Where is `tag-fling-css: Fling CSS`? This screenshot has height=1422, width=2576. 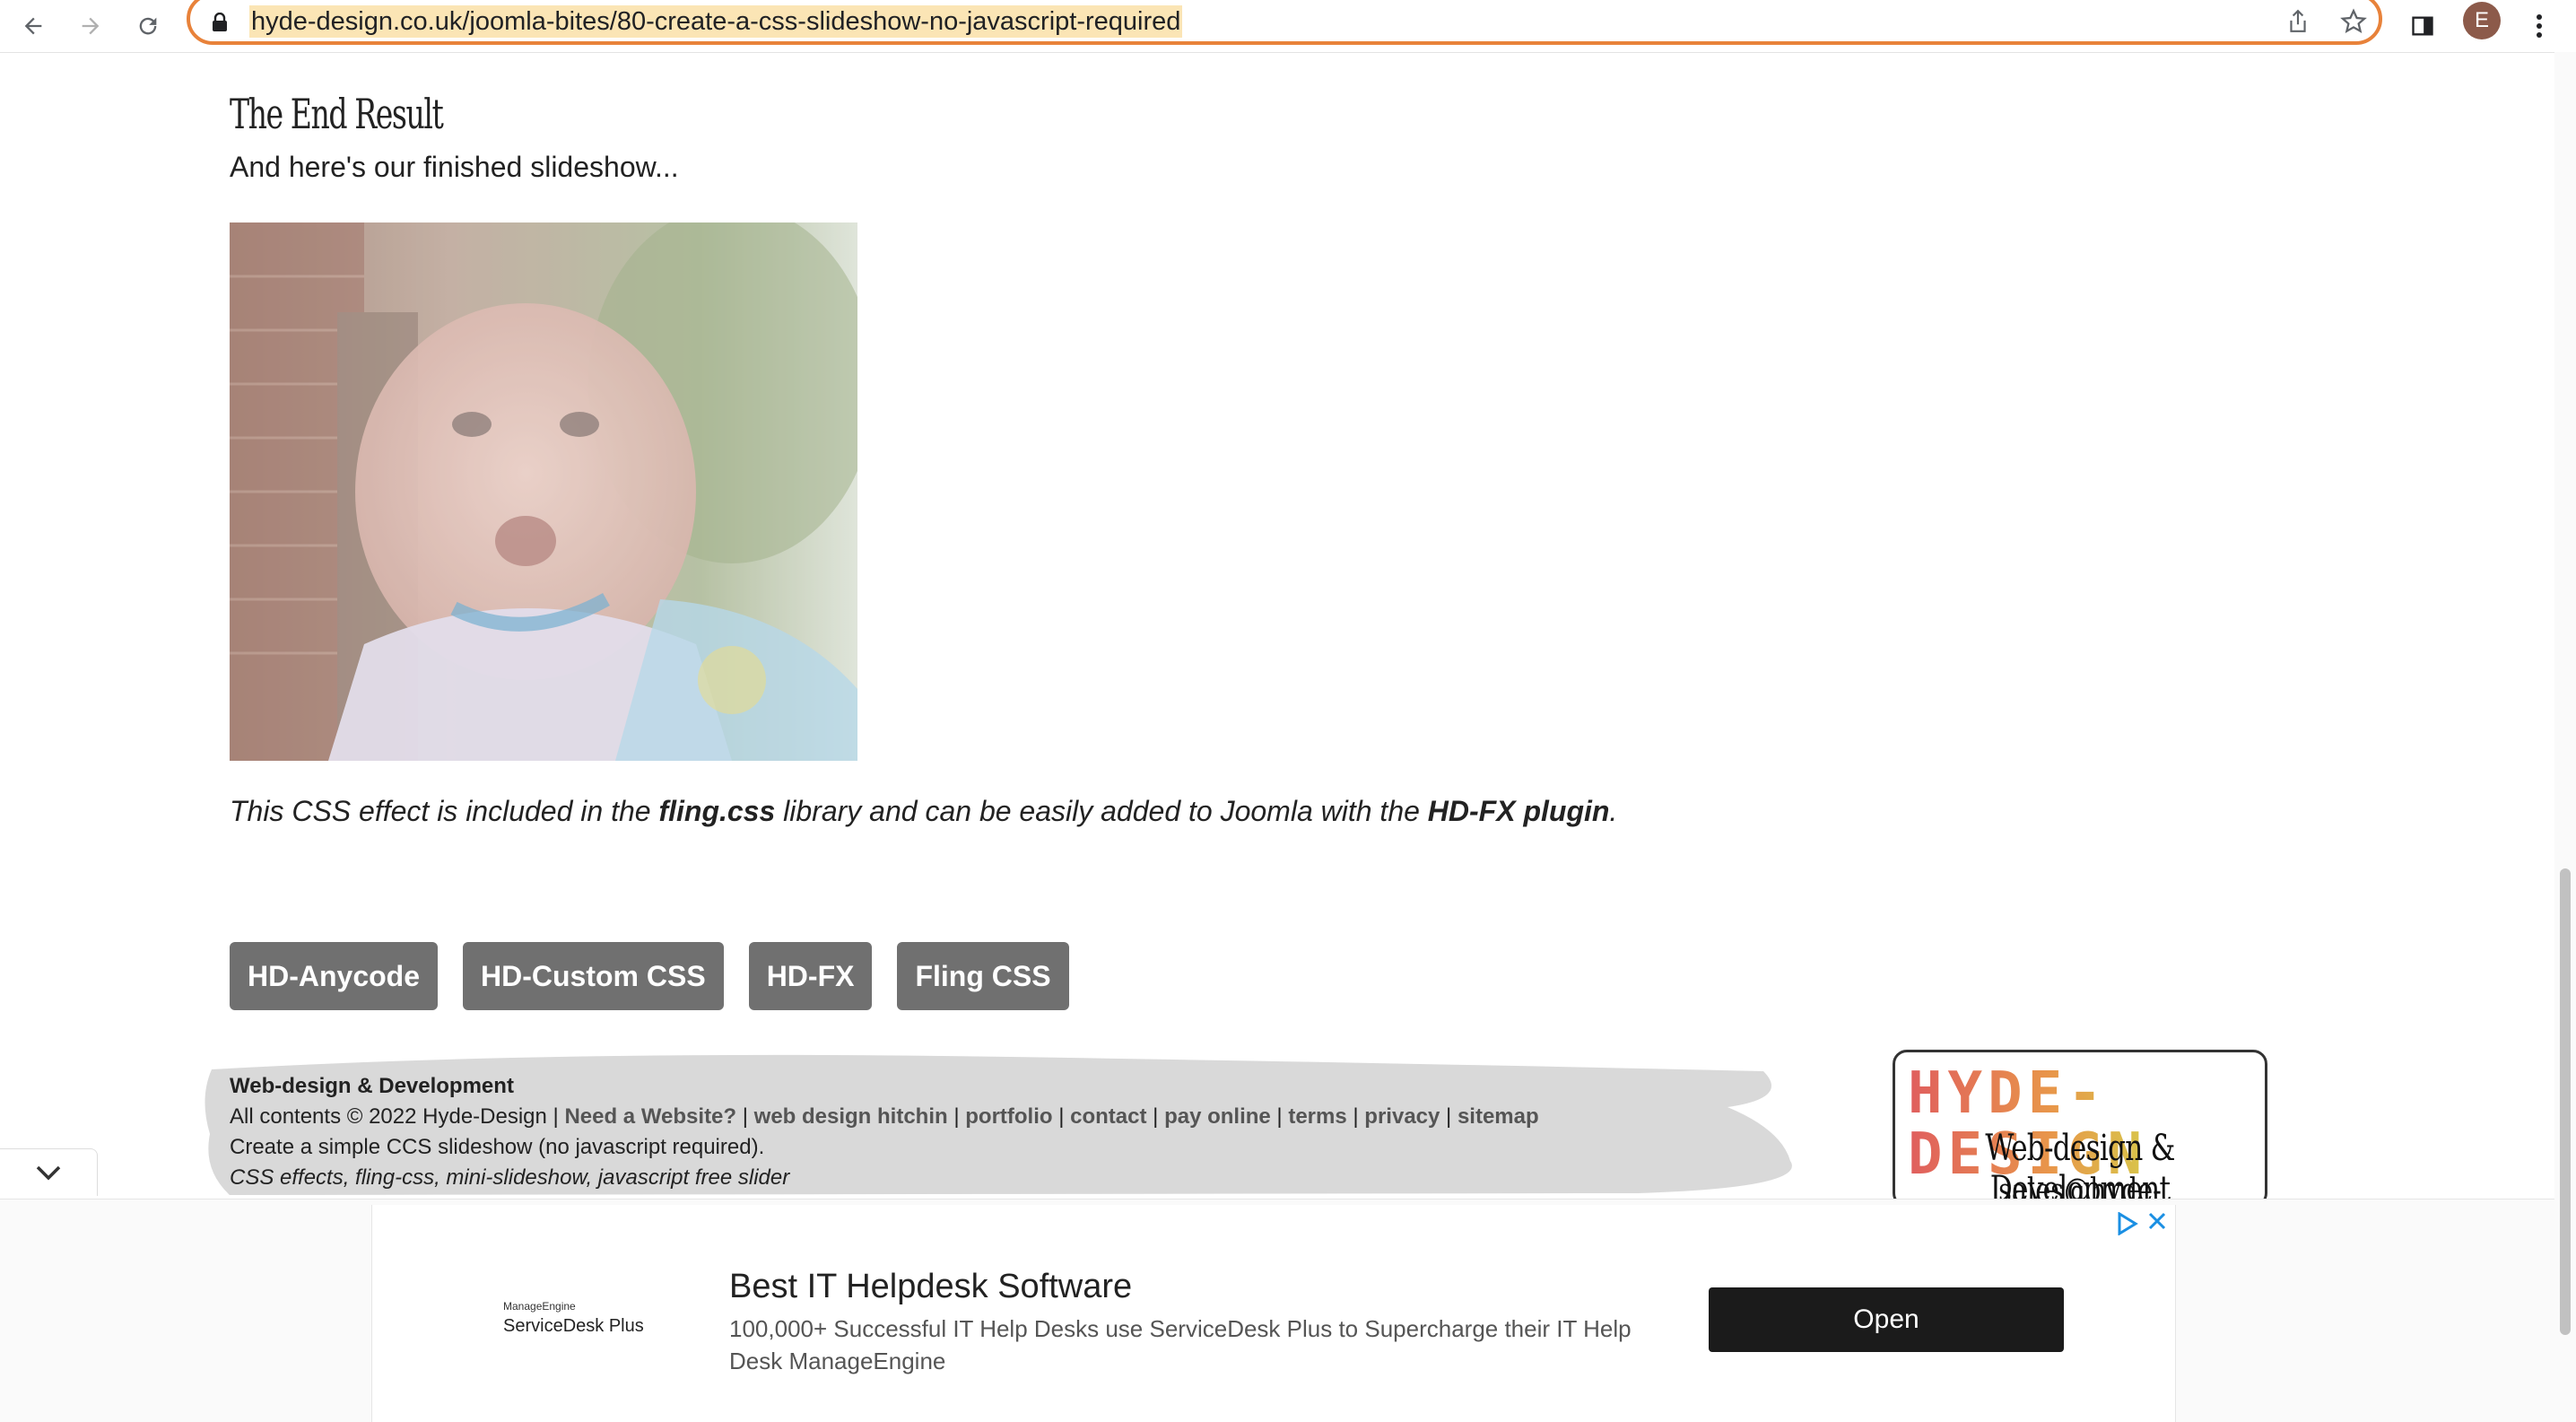
tag-fling-css: Fling CSS is located at coordinates (983, 976).